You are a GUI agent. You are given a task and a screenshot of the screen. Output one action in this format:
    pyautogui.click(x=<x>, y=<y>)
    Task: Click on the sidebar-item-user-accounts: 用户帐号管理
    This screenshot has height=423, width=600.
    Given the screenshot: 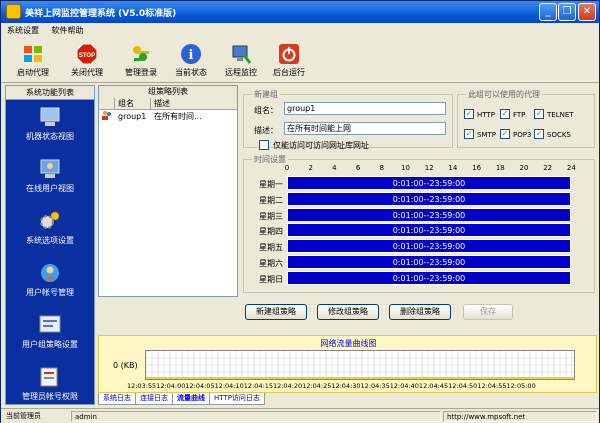 What is the action you would take?
    pyautogui.click(x=50, y=280)
    